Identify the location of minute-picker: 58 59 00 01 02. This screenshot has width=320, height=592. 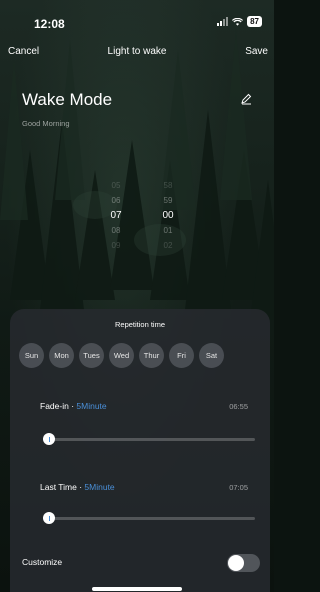
(168, 215).